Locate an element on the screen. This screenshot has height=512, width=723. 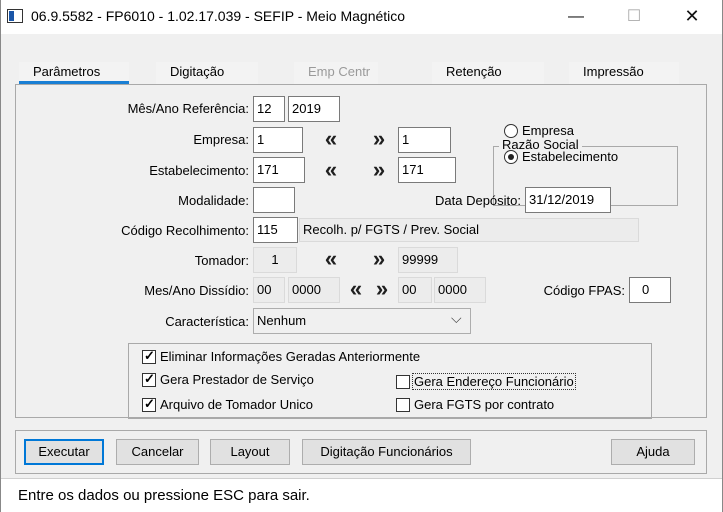
radio-estabelecimento-label: Estabelecimento is located at coordinates (570, 156).